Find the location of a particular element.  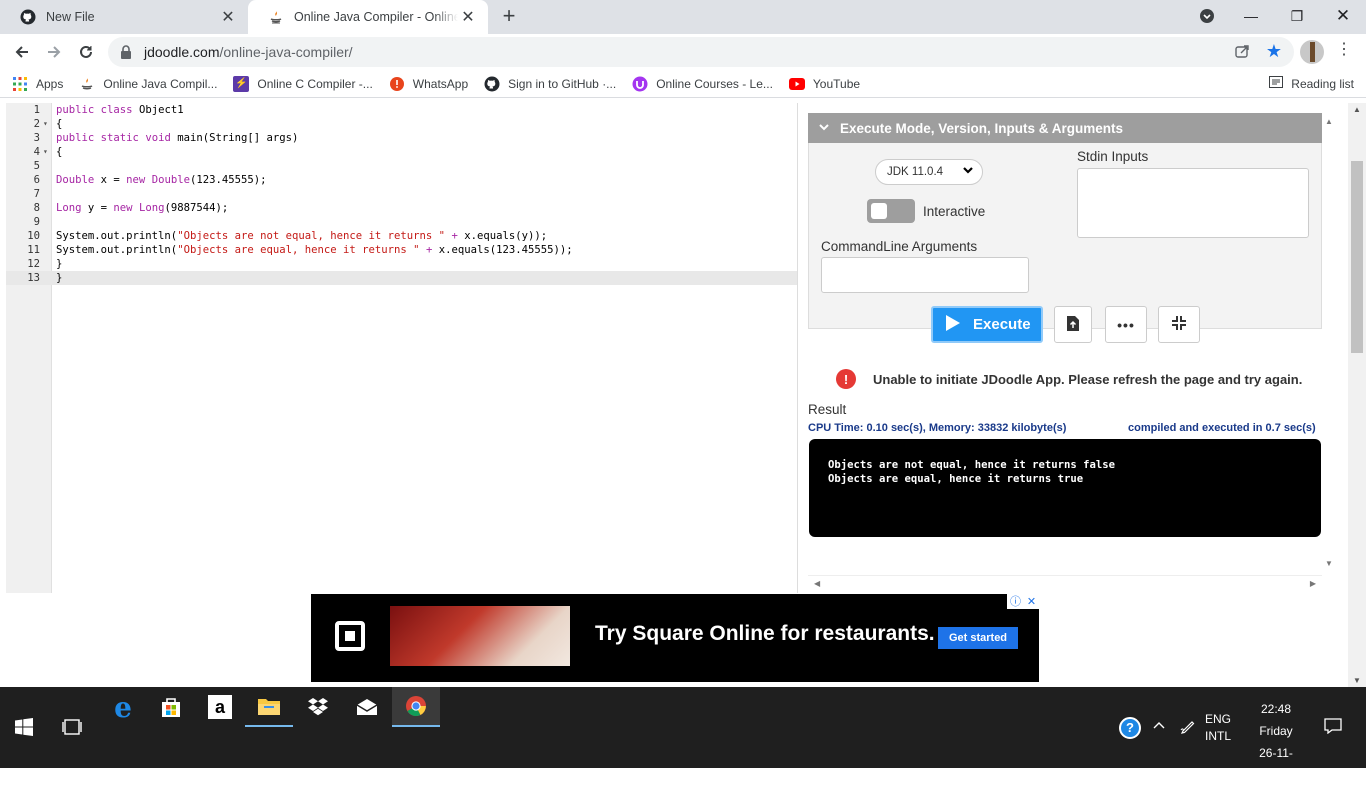

dropbox-icon is located at coordinates (318, 707).